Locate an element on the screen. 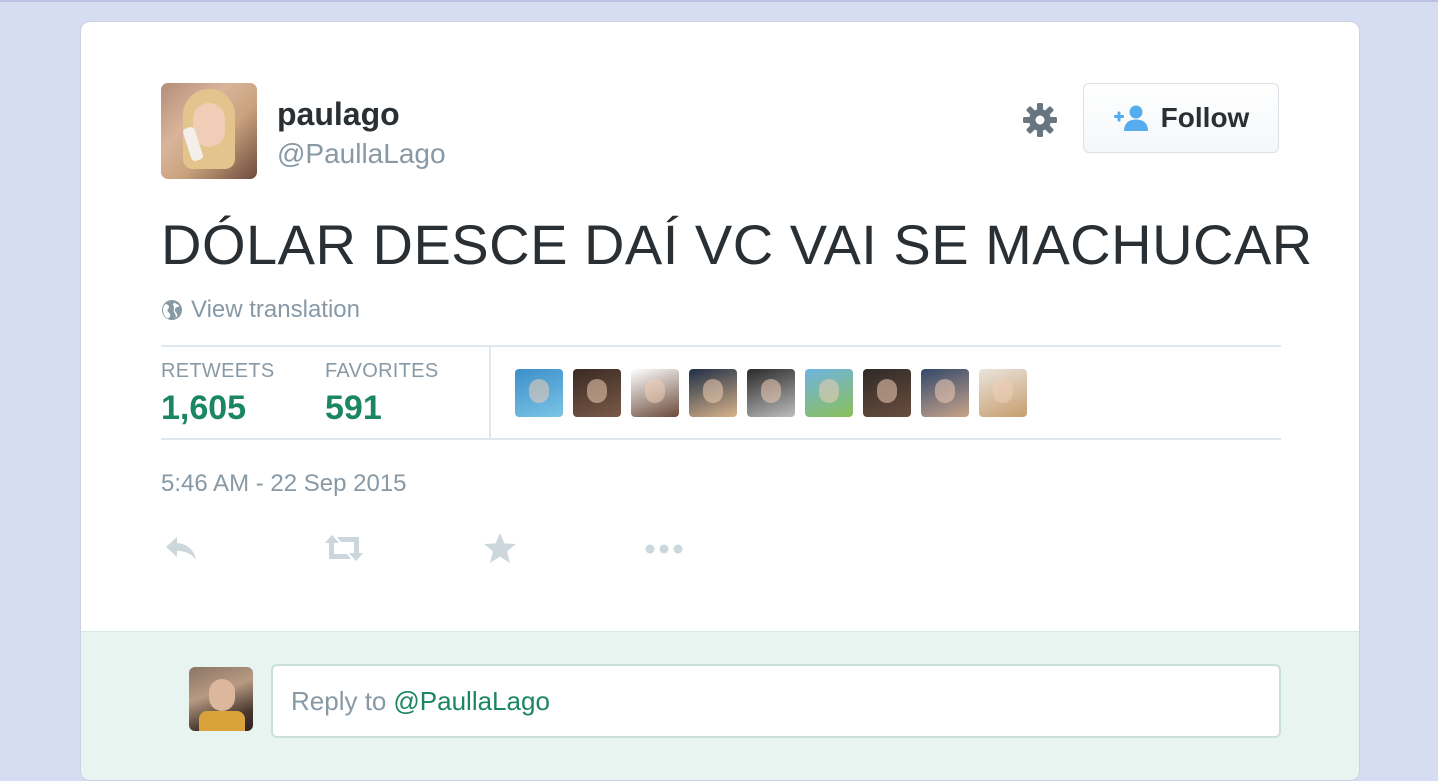 The image size is (1438, 781). star-icon is located at coordinates (500, 548).